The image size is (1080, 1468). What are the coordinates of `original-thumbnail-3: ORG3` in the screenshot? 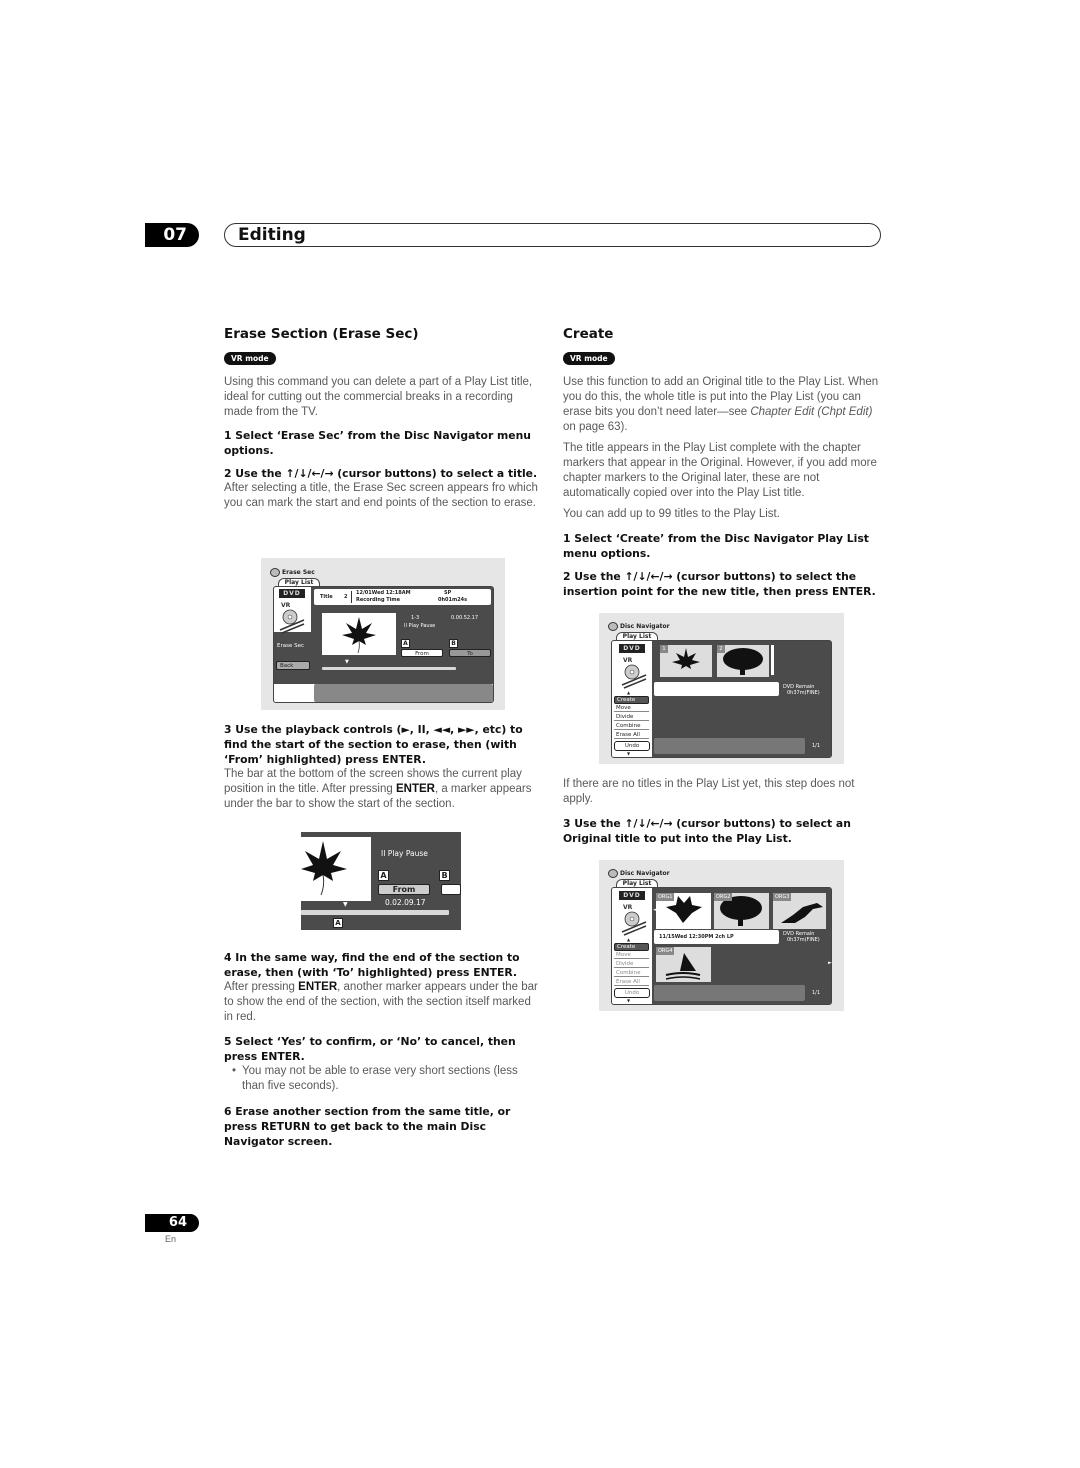 It's located at (799, 911).